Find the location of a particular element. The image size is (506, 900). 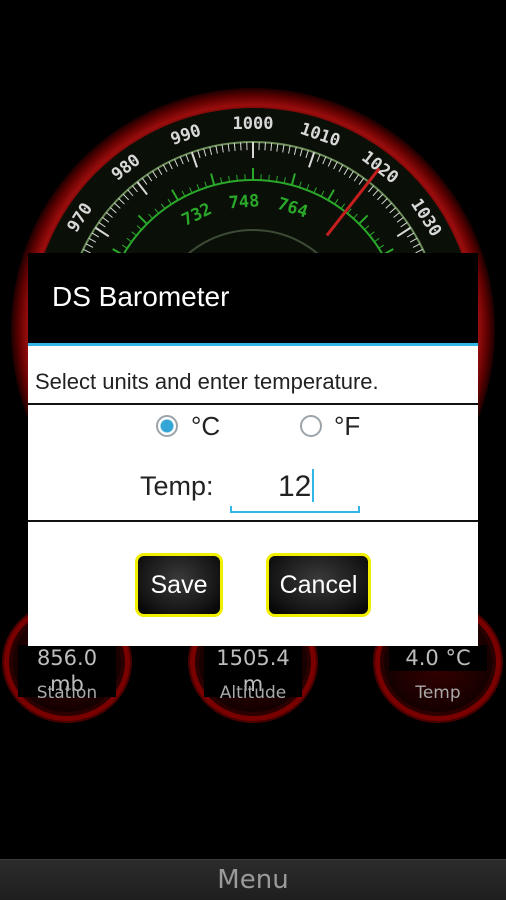

celsius-label: °C is located at coordinates (205, 426).